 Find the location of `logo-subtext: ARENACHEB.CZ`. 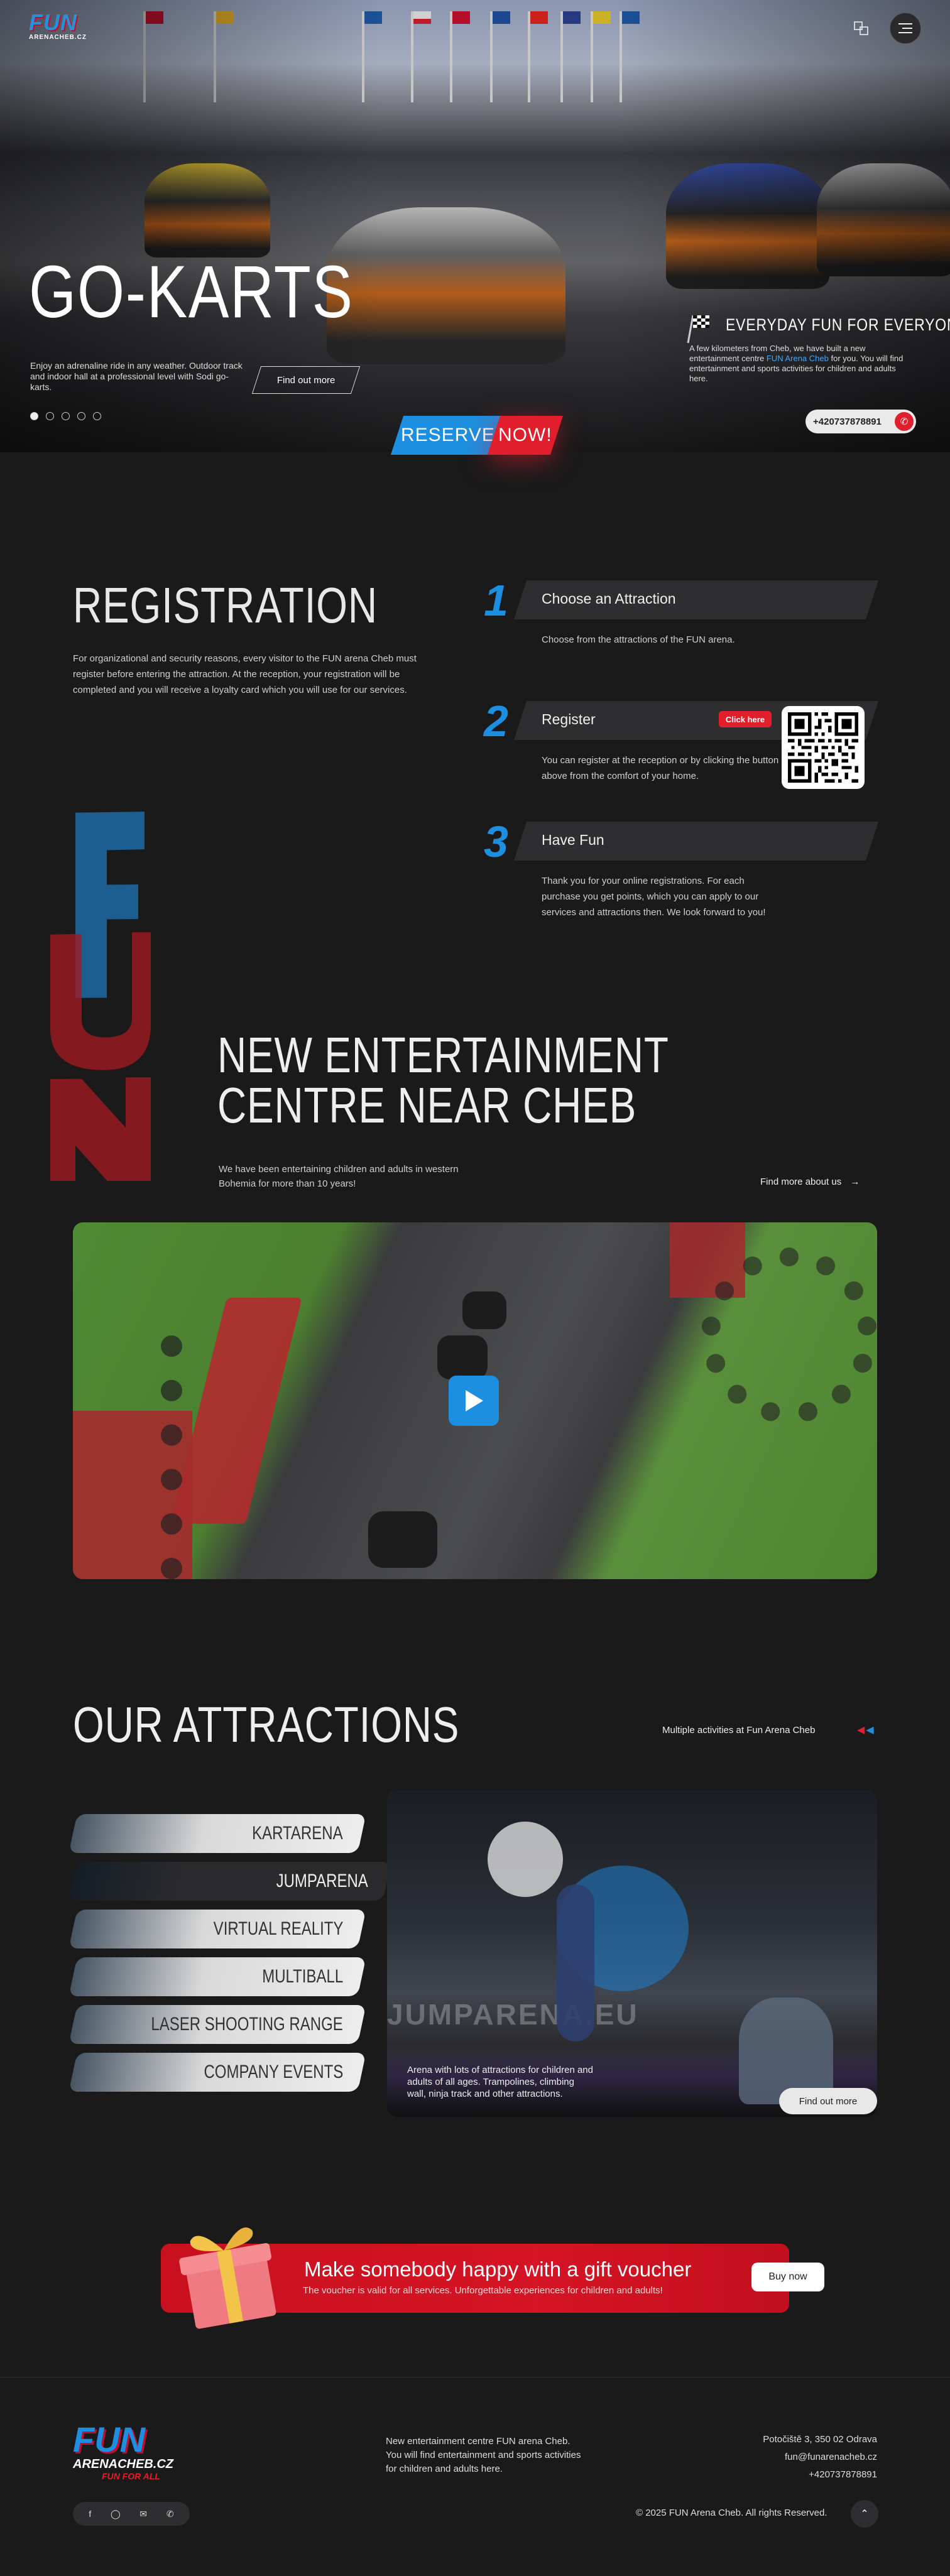

logo-subtext: ARENACHEB.CZ is located at coordinates (58, 37).